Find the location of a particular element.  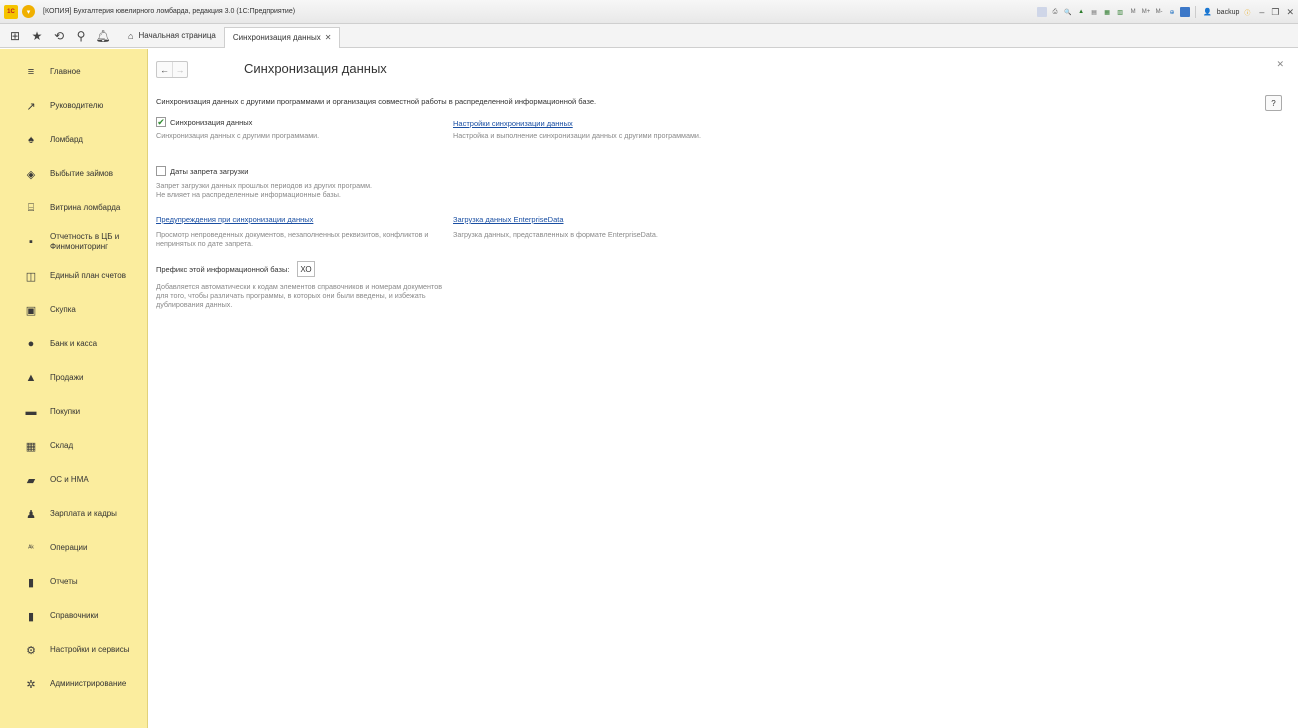

sidebar-item-label: Витрина ломбарда is located at coordinates (85, 207).